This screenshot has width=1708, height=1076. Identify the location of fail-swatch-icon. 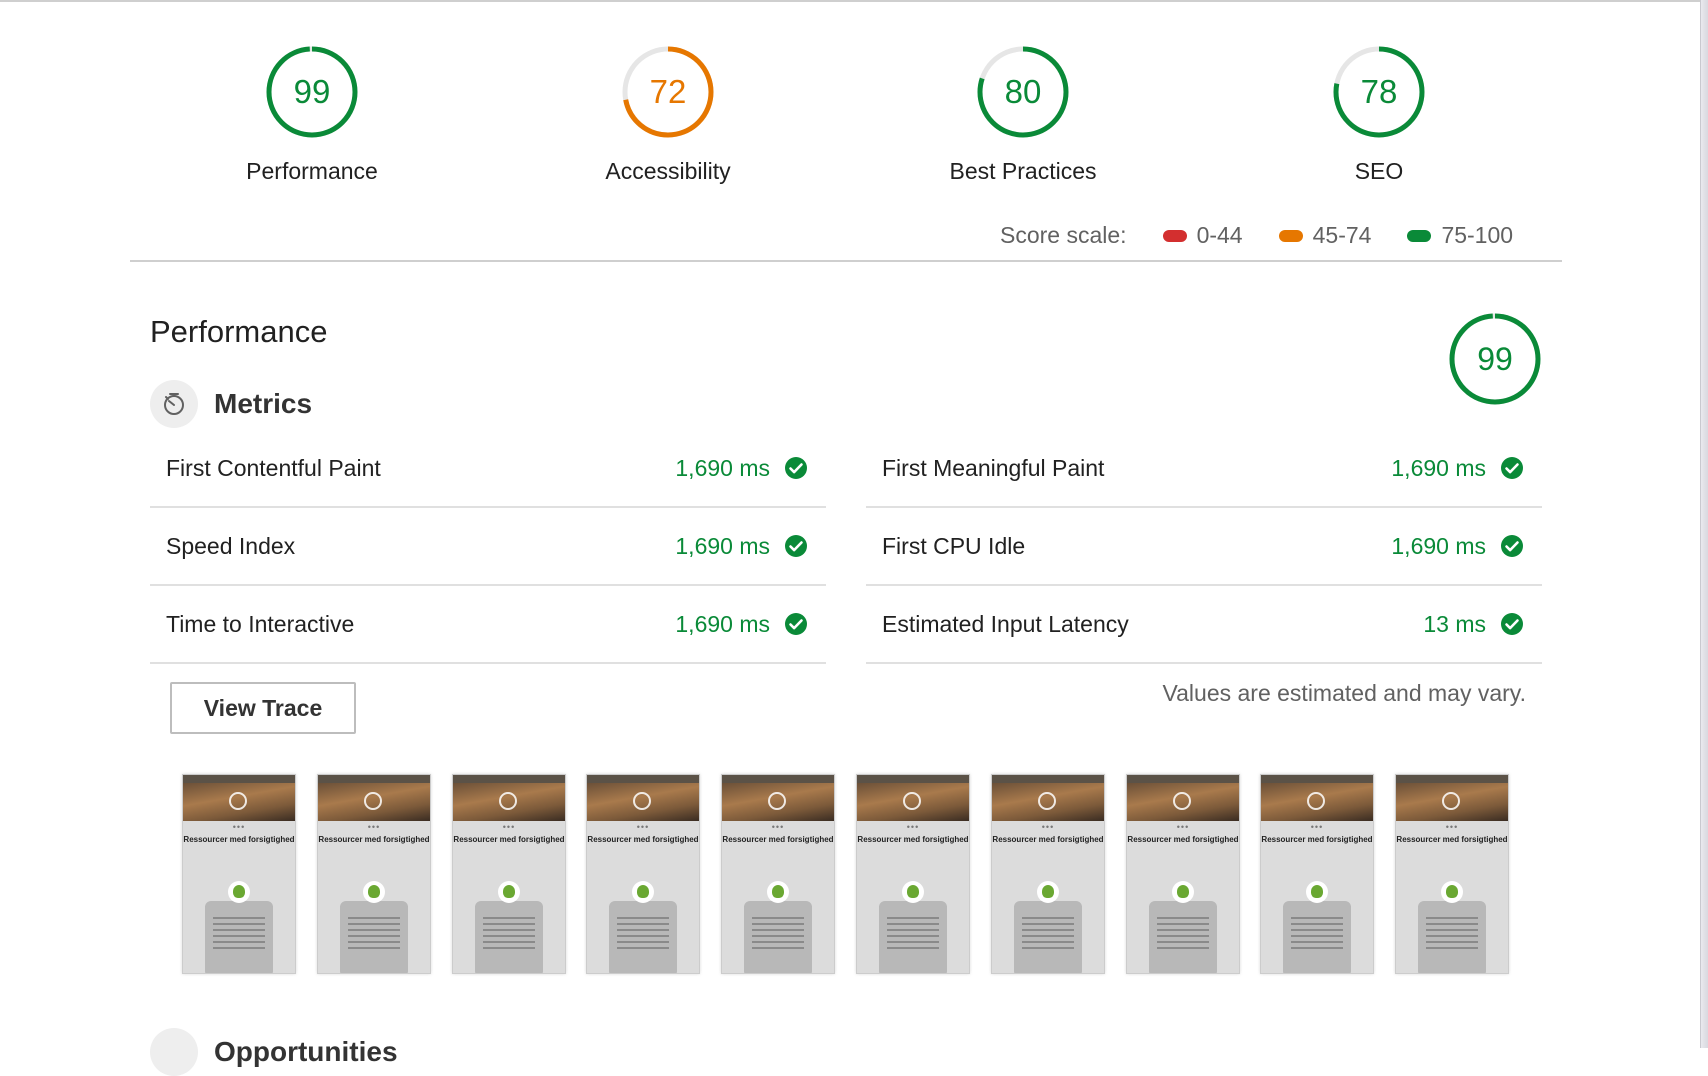
(1174, 235).